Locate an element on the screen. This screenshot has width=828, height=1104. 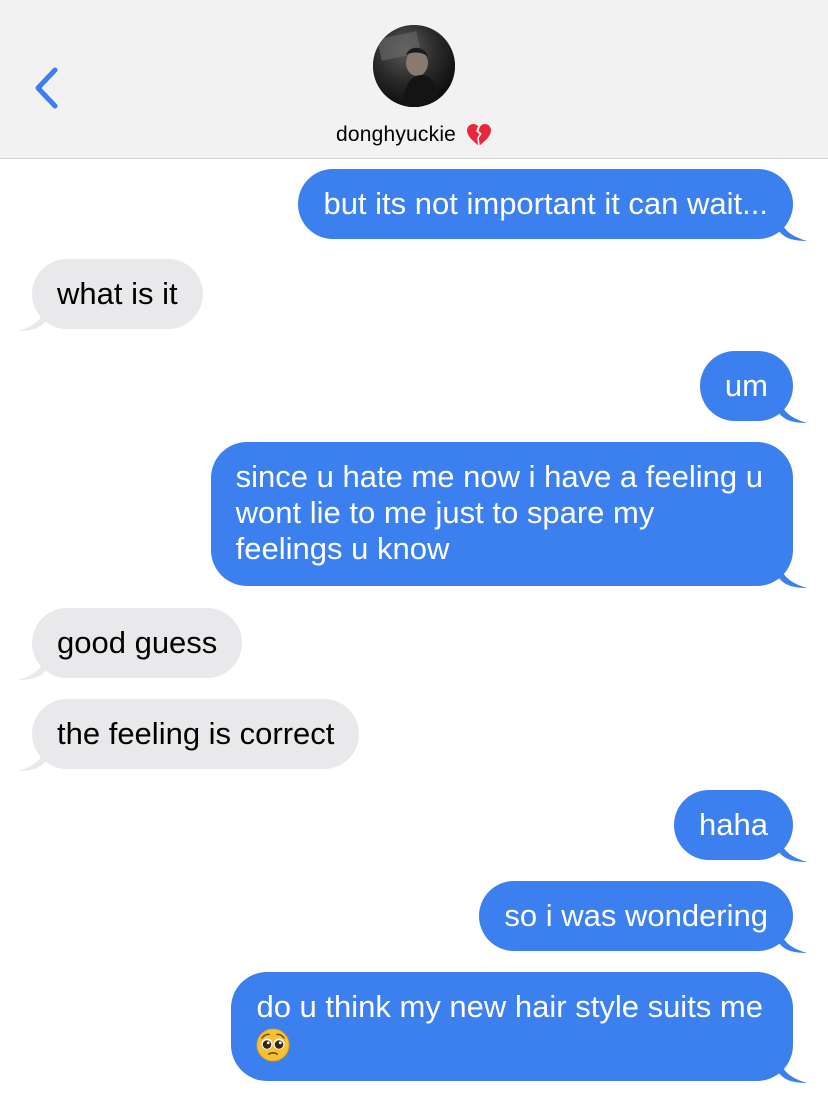
message-bubble-sent: so i was wondering is located at coordinates (643, 917).